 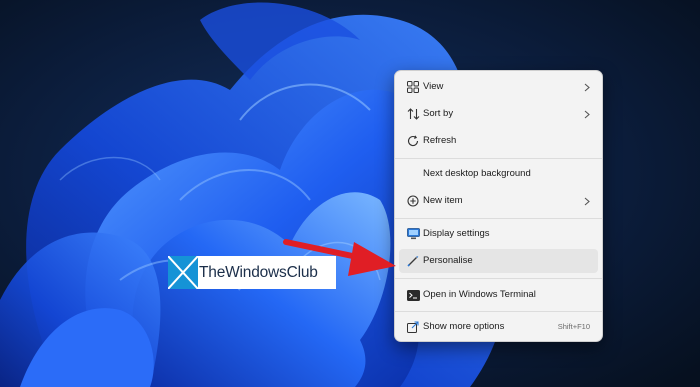 What do you see at coordinates (413, 87) in the screenshot?
I see `grid-icon` at bounding box center [413, 87].